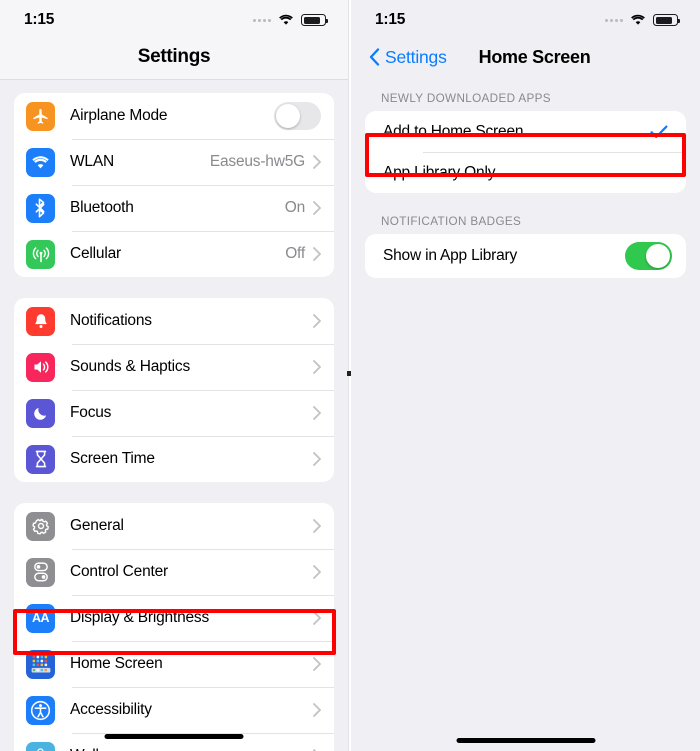 Image resolution: width=700 pixels, height=751 pixels. Describe the element at coordinates (119, 571) in the screenshot. I see `settings-row-label: Control Center` at that location.